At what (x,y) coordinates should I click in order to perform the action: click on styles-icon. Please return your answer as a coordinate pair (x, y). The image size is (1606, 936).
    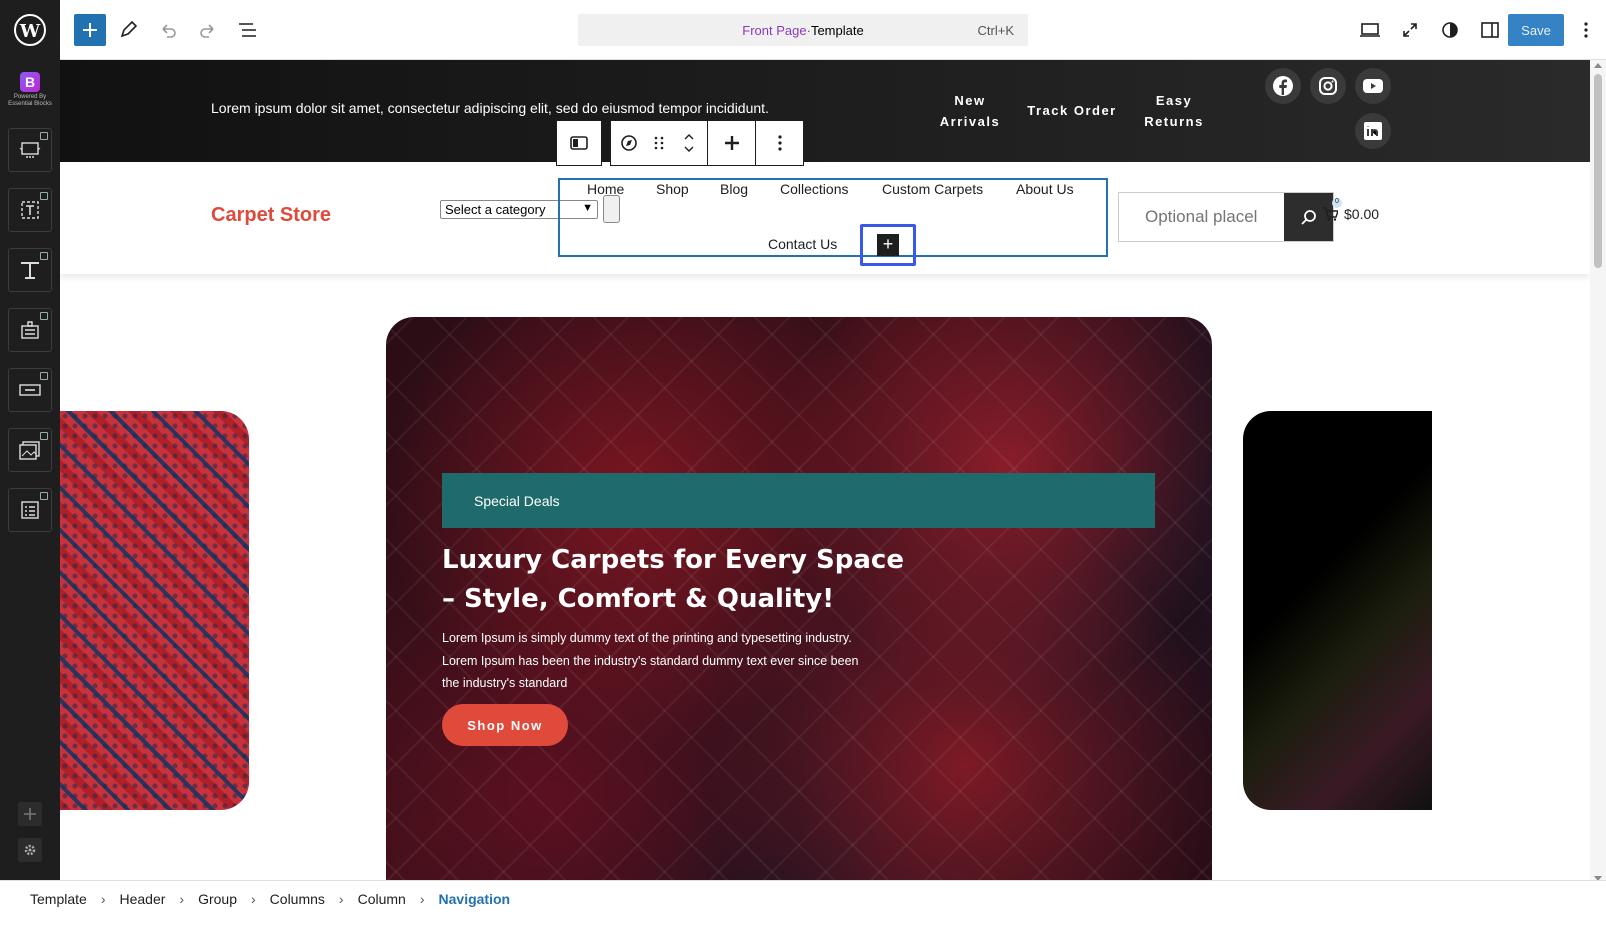
    Looking at the image, I should click on (1450, 30).